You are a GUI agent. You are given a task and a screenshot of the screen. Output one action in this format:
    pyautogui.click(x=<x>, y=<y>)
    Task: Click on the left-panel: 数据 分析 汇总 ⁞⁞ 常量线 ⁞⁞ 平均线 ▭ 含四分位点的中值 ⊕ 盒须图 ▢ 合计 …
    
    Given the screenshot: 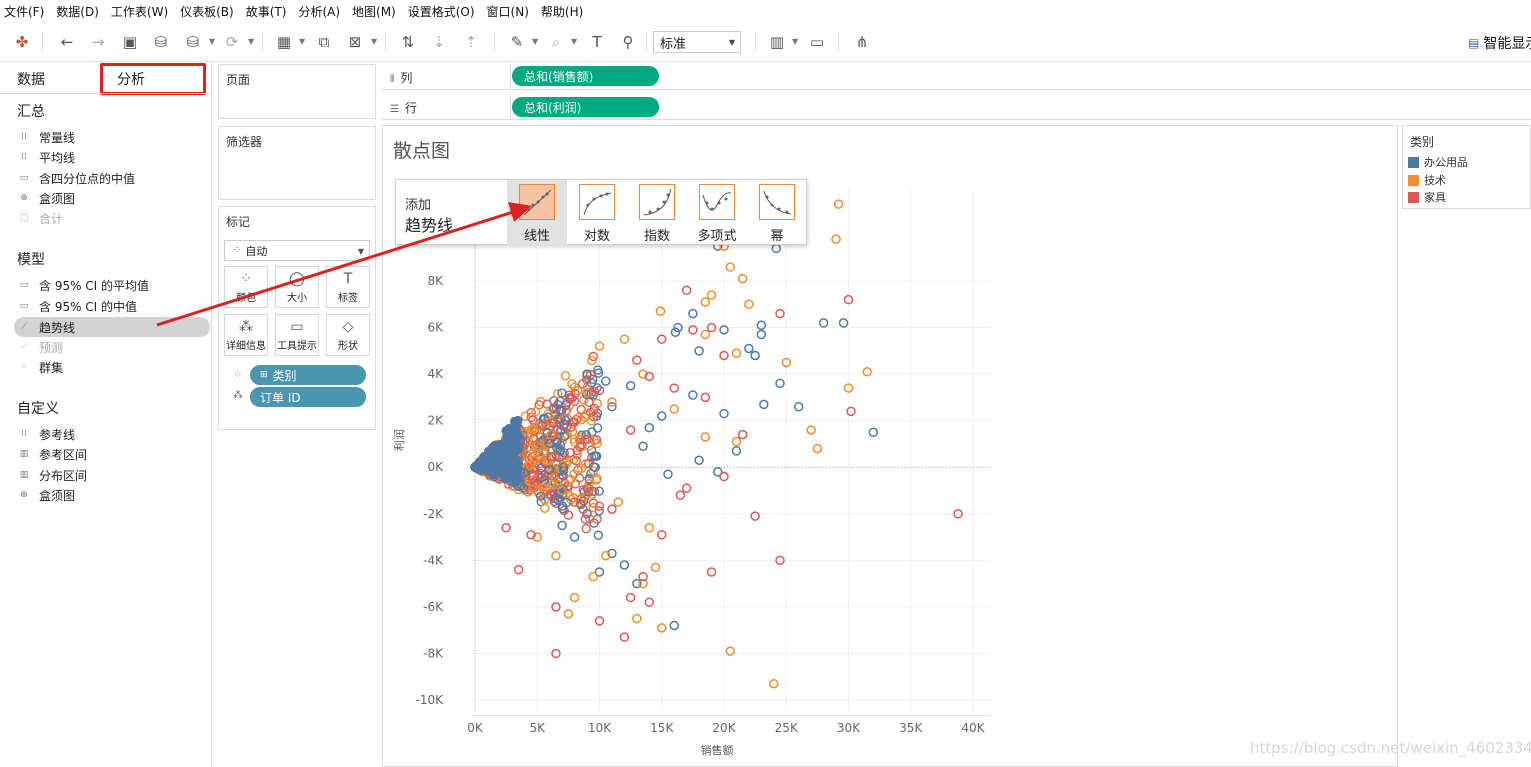 What is the action you would take?
    pyautogui.click(x=106, y=415)
    